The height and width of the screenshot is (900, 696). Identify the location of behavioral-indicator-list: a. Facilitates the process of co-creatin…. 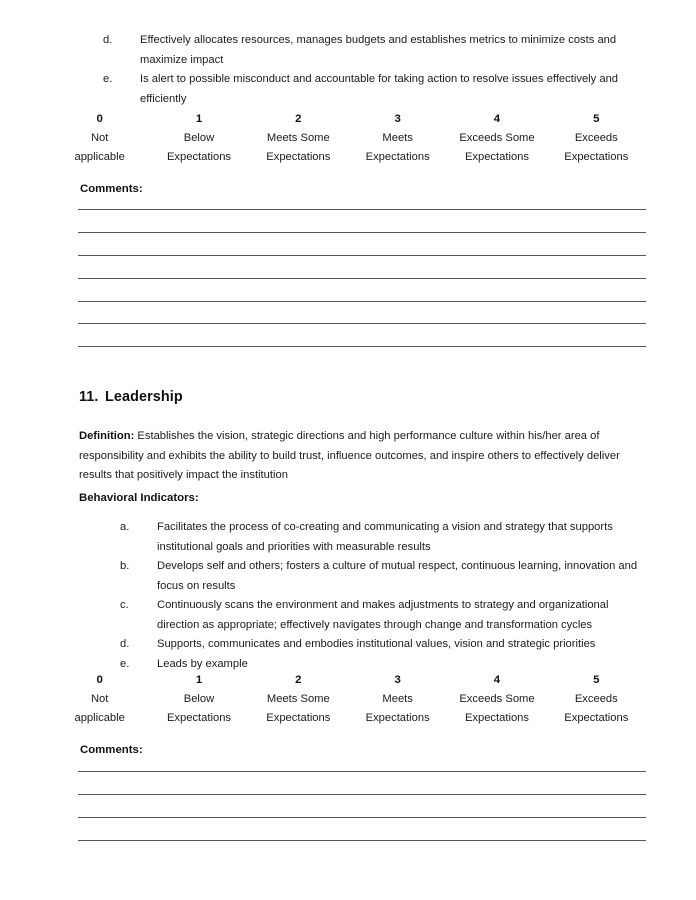
(381, 596).